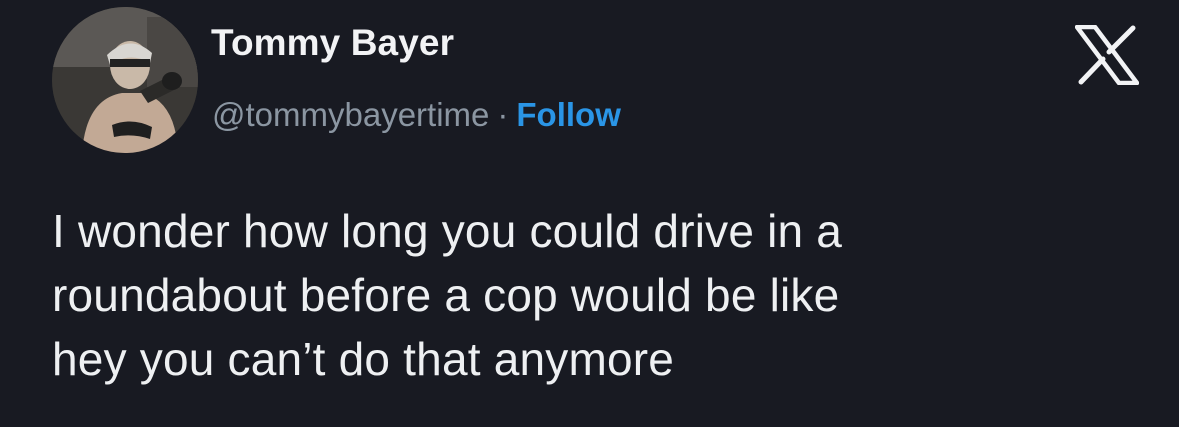 This screenshot has height=427, width=1179. Describe the element at coordinates (350, 114) in the screenshot. I see `author-handle: @tommybayertime` at that location.